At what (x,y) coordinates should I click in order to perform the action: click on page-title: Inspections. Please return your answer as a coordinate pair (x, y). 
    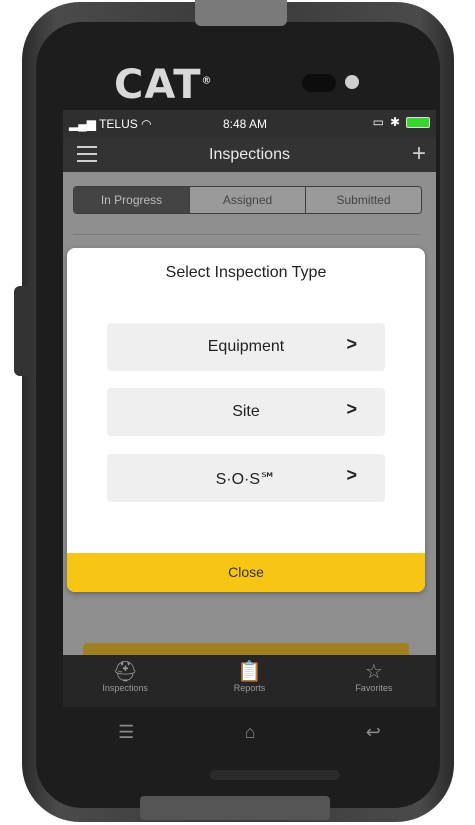
    Looking at the image, I should click on (249, 154).